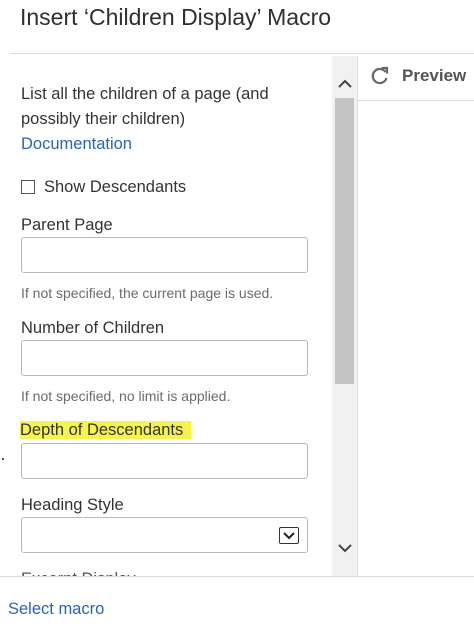 The width and height of the screenshot is (474, 627). What do you see at coordinates (126, 396) in the screenshot?
I see `number-of-children-hint: If not specified, no limit is applied.` at bounding box center [126, 396].